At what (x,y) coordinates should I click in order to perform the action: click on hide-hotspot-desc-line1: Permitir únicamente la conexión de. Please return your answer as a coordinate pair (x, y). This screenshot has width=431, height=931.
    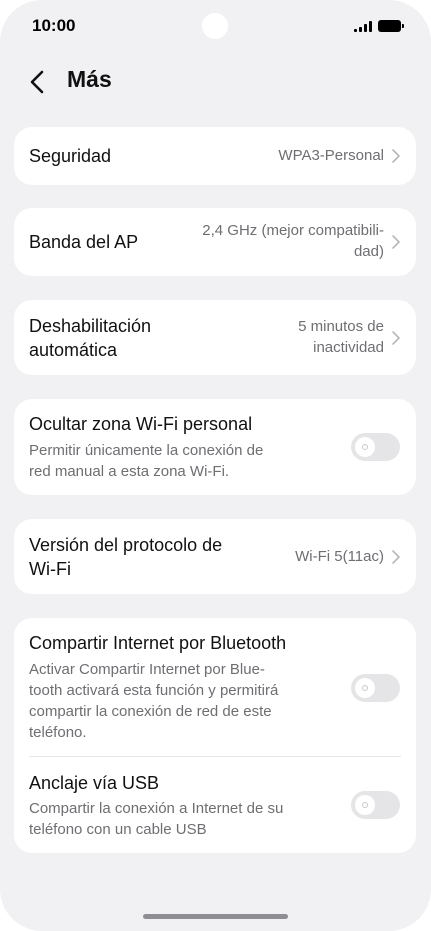
    Looking at the image, I should click on (146, 450).